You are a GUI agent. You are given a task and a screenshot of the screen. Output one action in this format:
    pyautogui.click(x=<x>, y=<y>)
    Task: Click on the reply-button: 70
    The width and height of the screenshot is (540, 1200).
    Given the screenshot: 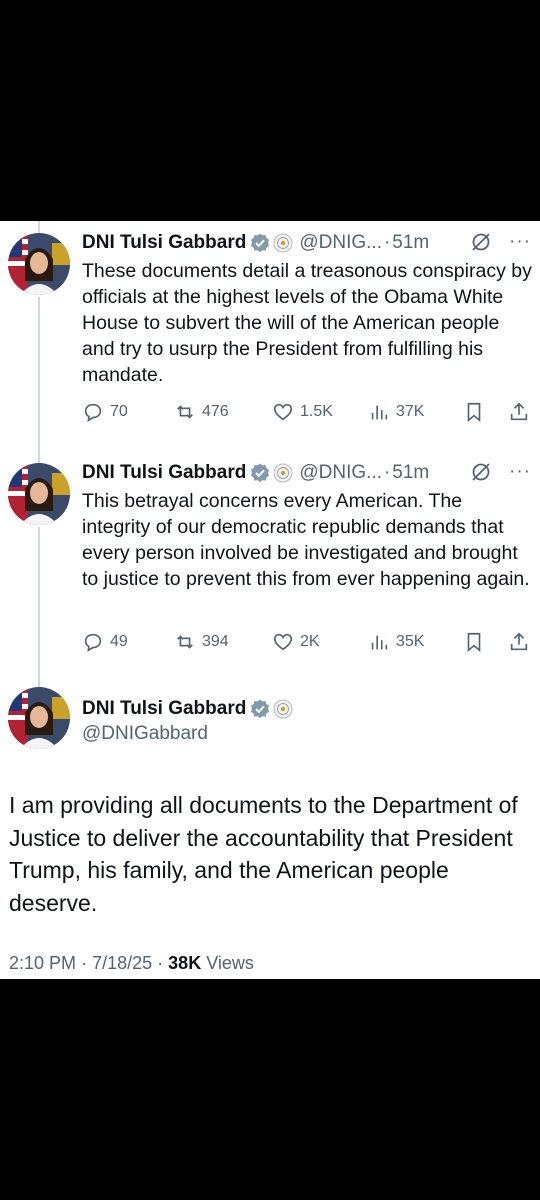 What is the action you would take?
    pyautogui.click(x=105, y=412)
    